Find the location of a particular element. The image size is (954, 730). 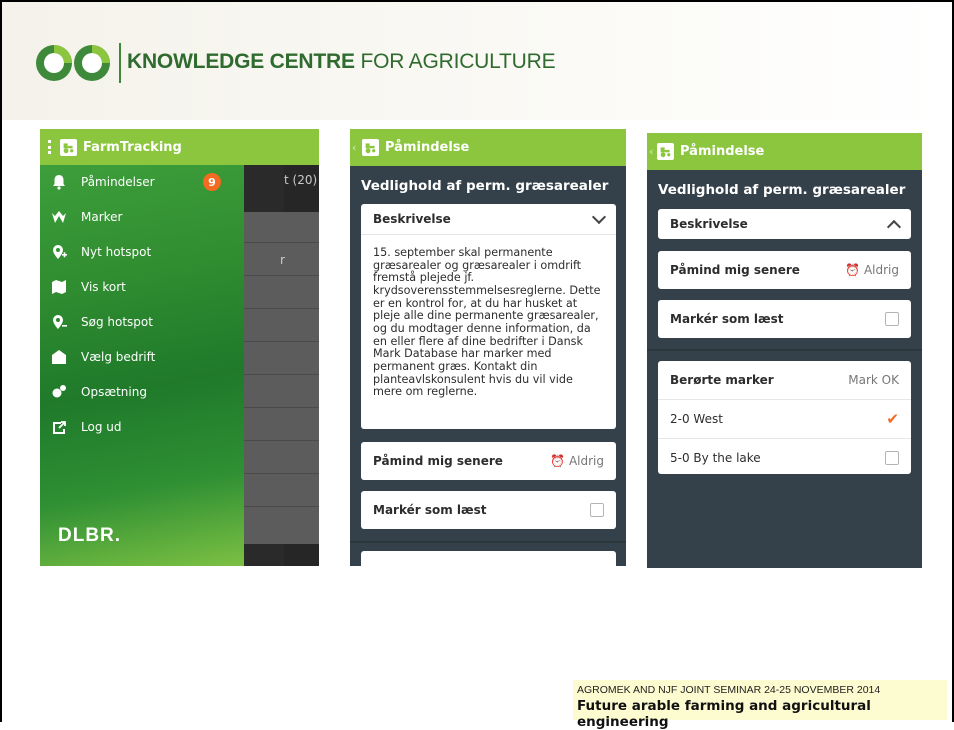

menu-item-vis-kort: Vis kort is located at coordinates (142, 287).